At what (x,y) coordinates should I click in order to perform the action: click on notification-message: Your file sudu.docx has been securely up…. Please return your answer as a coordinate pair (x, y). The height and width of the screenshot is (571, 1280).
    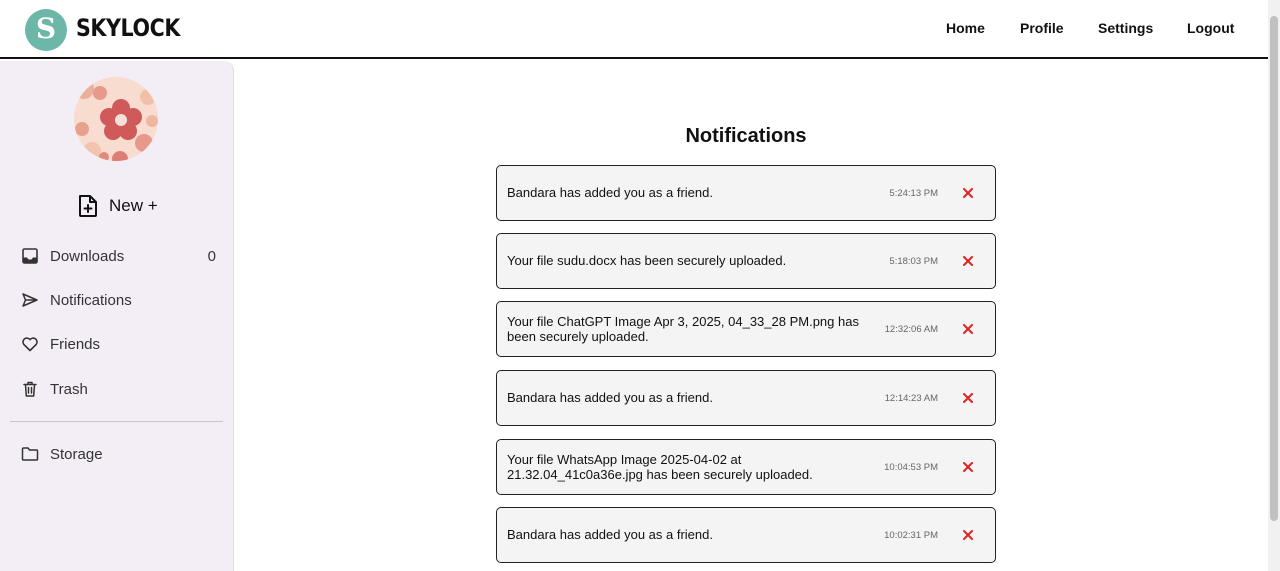
    Looking at the image, I should click on (647, 261).